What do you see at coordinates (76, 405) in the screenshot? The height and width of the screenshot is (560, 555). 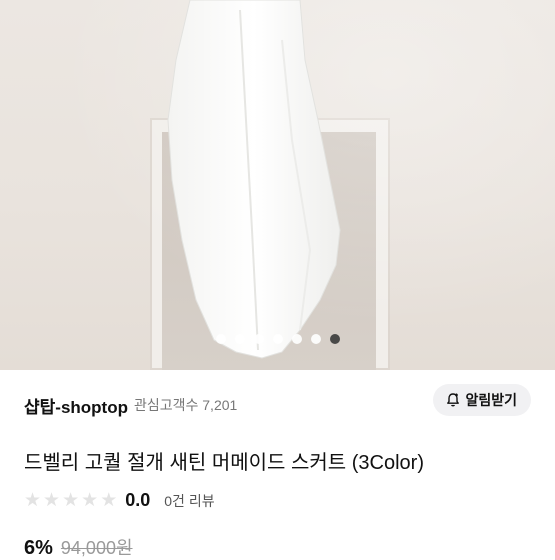 I see `shop-name: 샵탑-shoptop` at bounding box center [76, 405].